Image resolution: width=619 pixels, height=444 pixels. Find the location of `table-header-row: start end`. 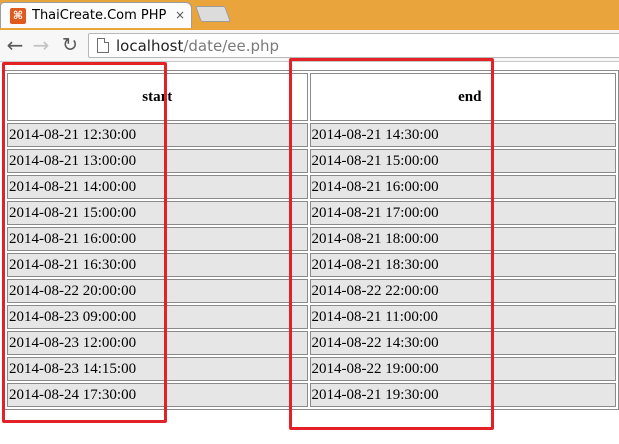

table-header-row: start end is located at coordinates (311, 97).